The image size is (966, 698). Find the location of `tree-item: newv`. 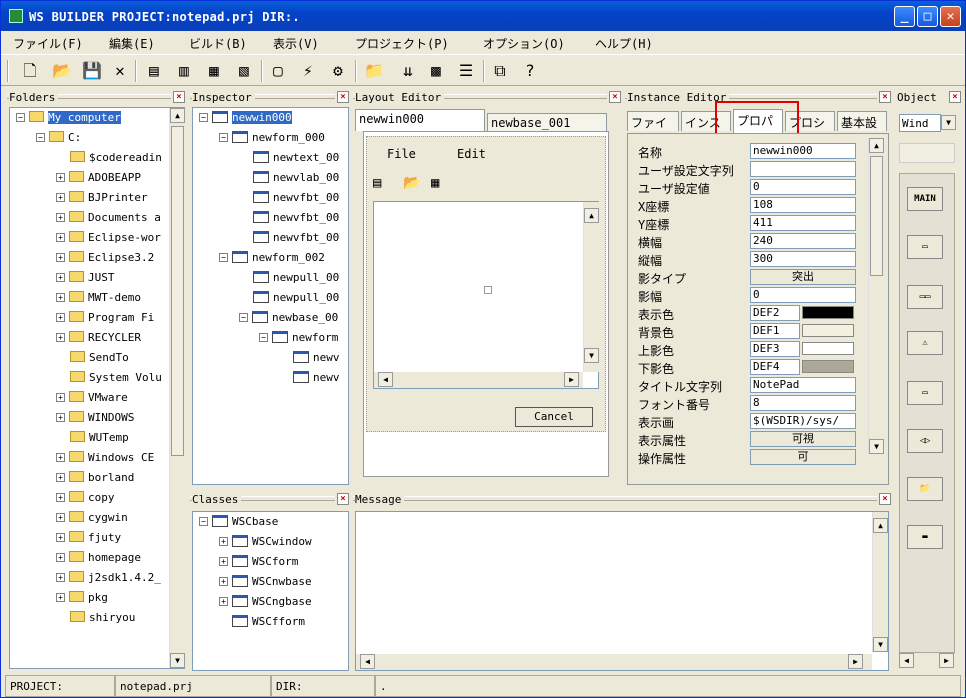

tree-item: newv is located at coordinates (326, 377).